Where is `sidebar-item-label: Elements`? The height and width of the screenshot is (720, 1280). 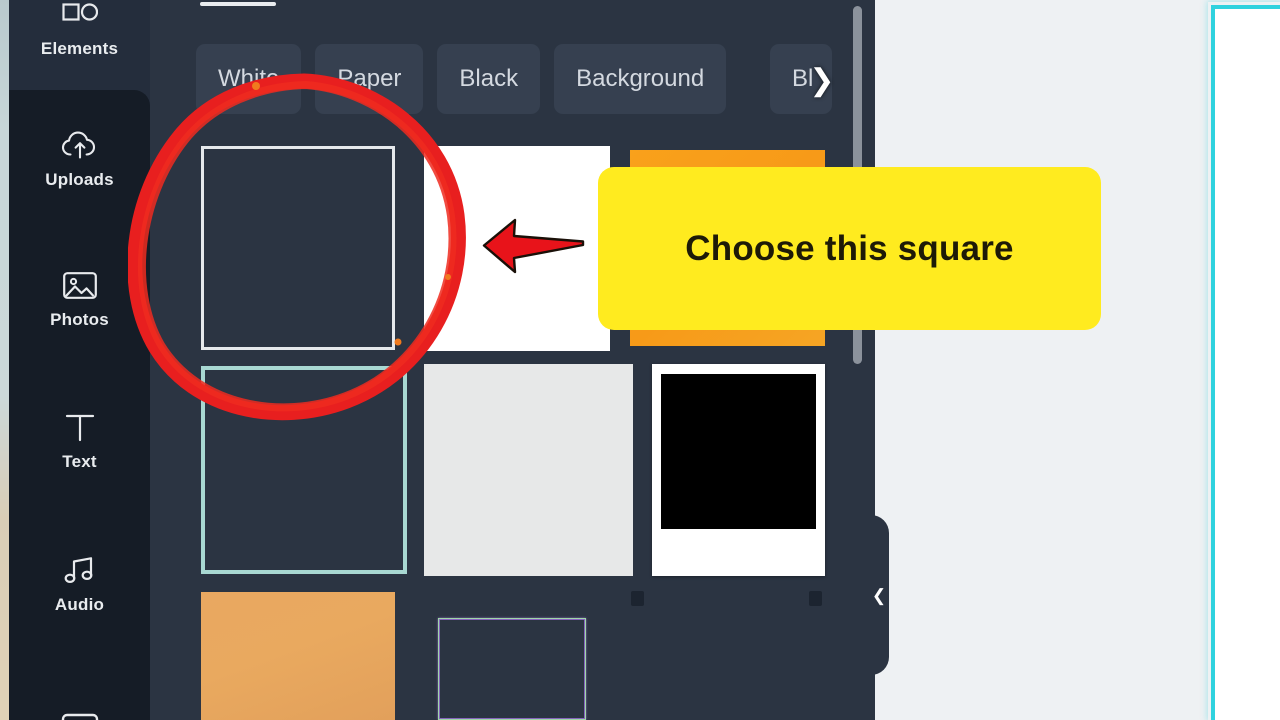 sidebar-item-label: Elements is located at coordinates (79, 48).